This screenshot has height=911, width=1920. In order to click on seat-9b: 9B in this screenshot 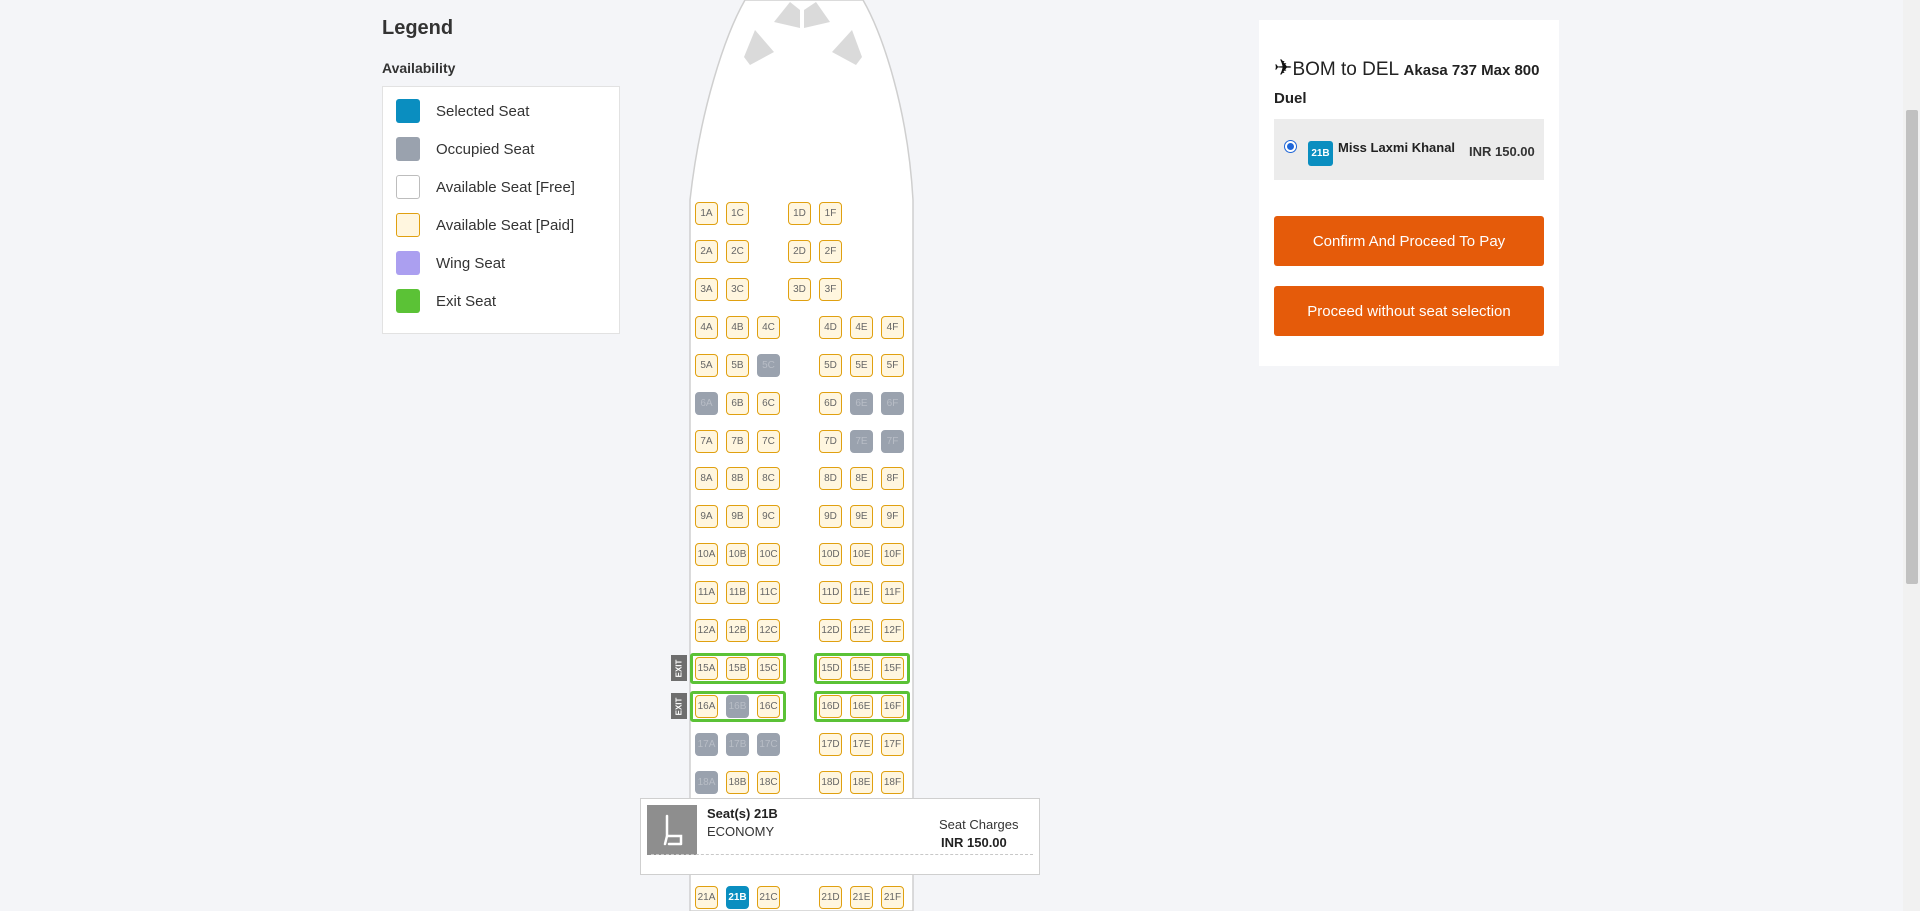, I will do `click(737, 516)`.